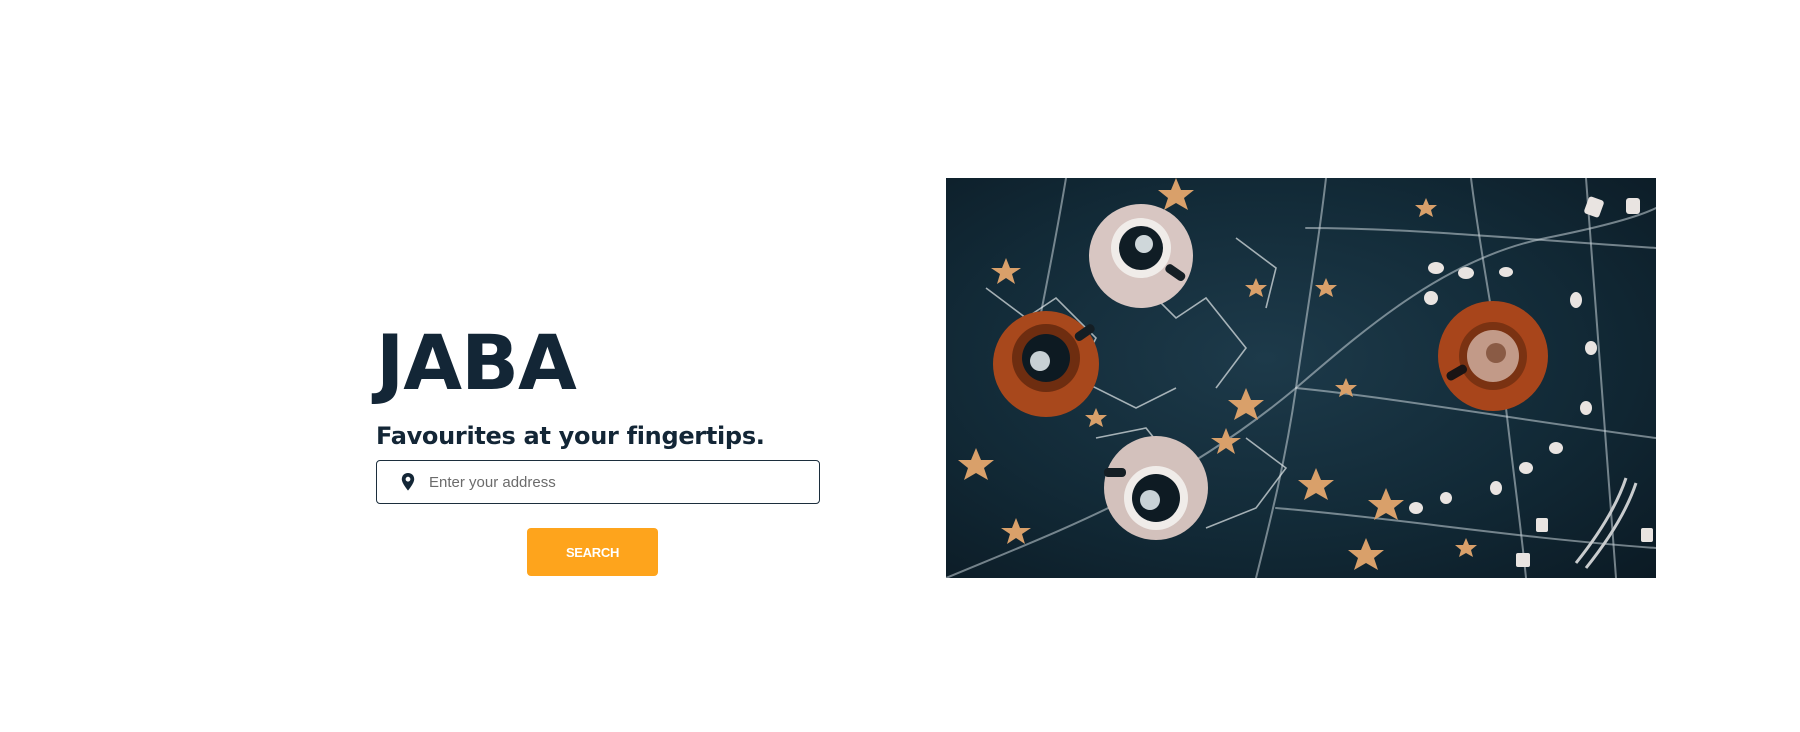 The height and width of the screenshot is (732, 1800). What do you see at coordinates (623, 482) in the screenshot?
I see `address-input` at bounding box center [623, 482].